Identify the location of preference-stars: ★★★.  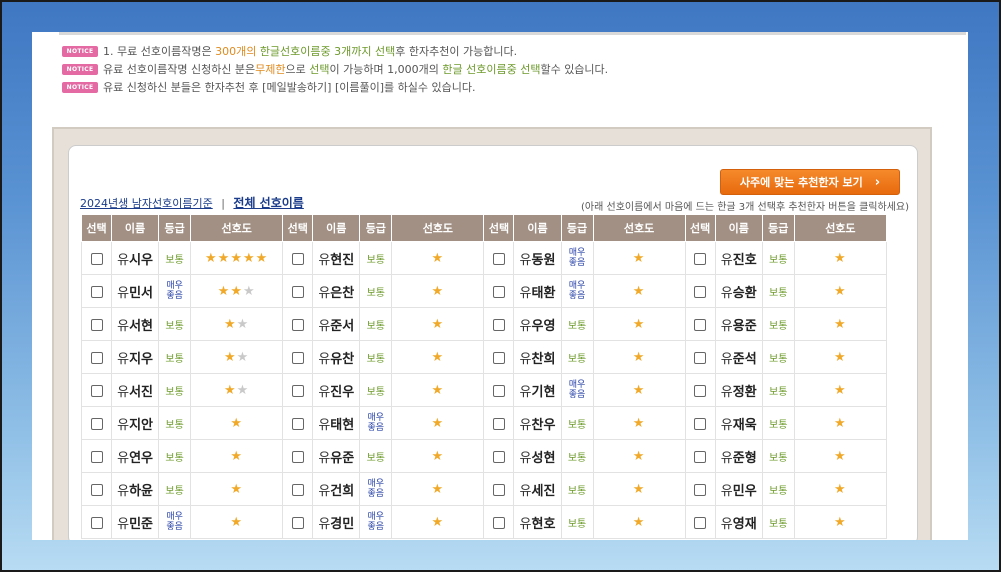
(237, 291).